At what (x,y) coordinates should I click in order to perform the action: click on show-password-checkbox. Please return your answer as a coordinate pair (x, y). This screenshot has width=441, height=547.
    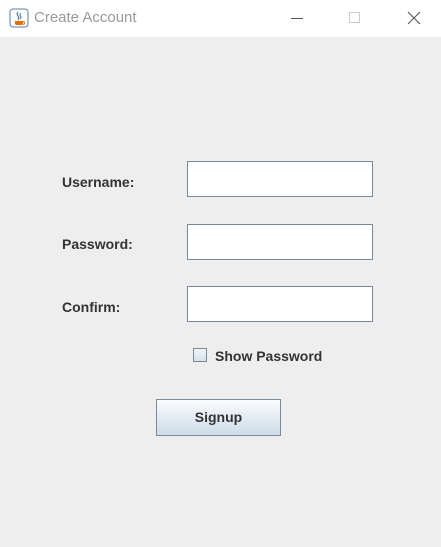
    Looking at the image, I should click on (200, 355).